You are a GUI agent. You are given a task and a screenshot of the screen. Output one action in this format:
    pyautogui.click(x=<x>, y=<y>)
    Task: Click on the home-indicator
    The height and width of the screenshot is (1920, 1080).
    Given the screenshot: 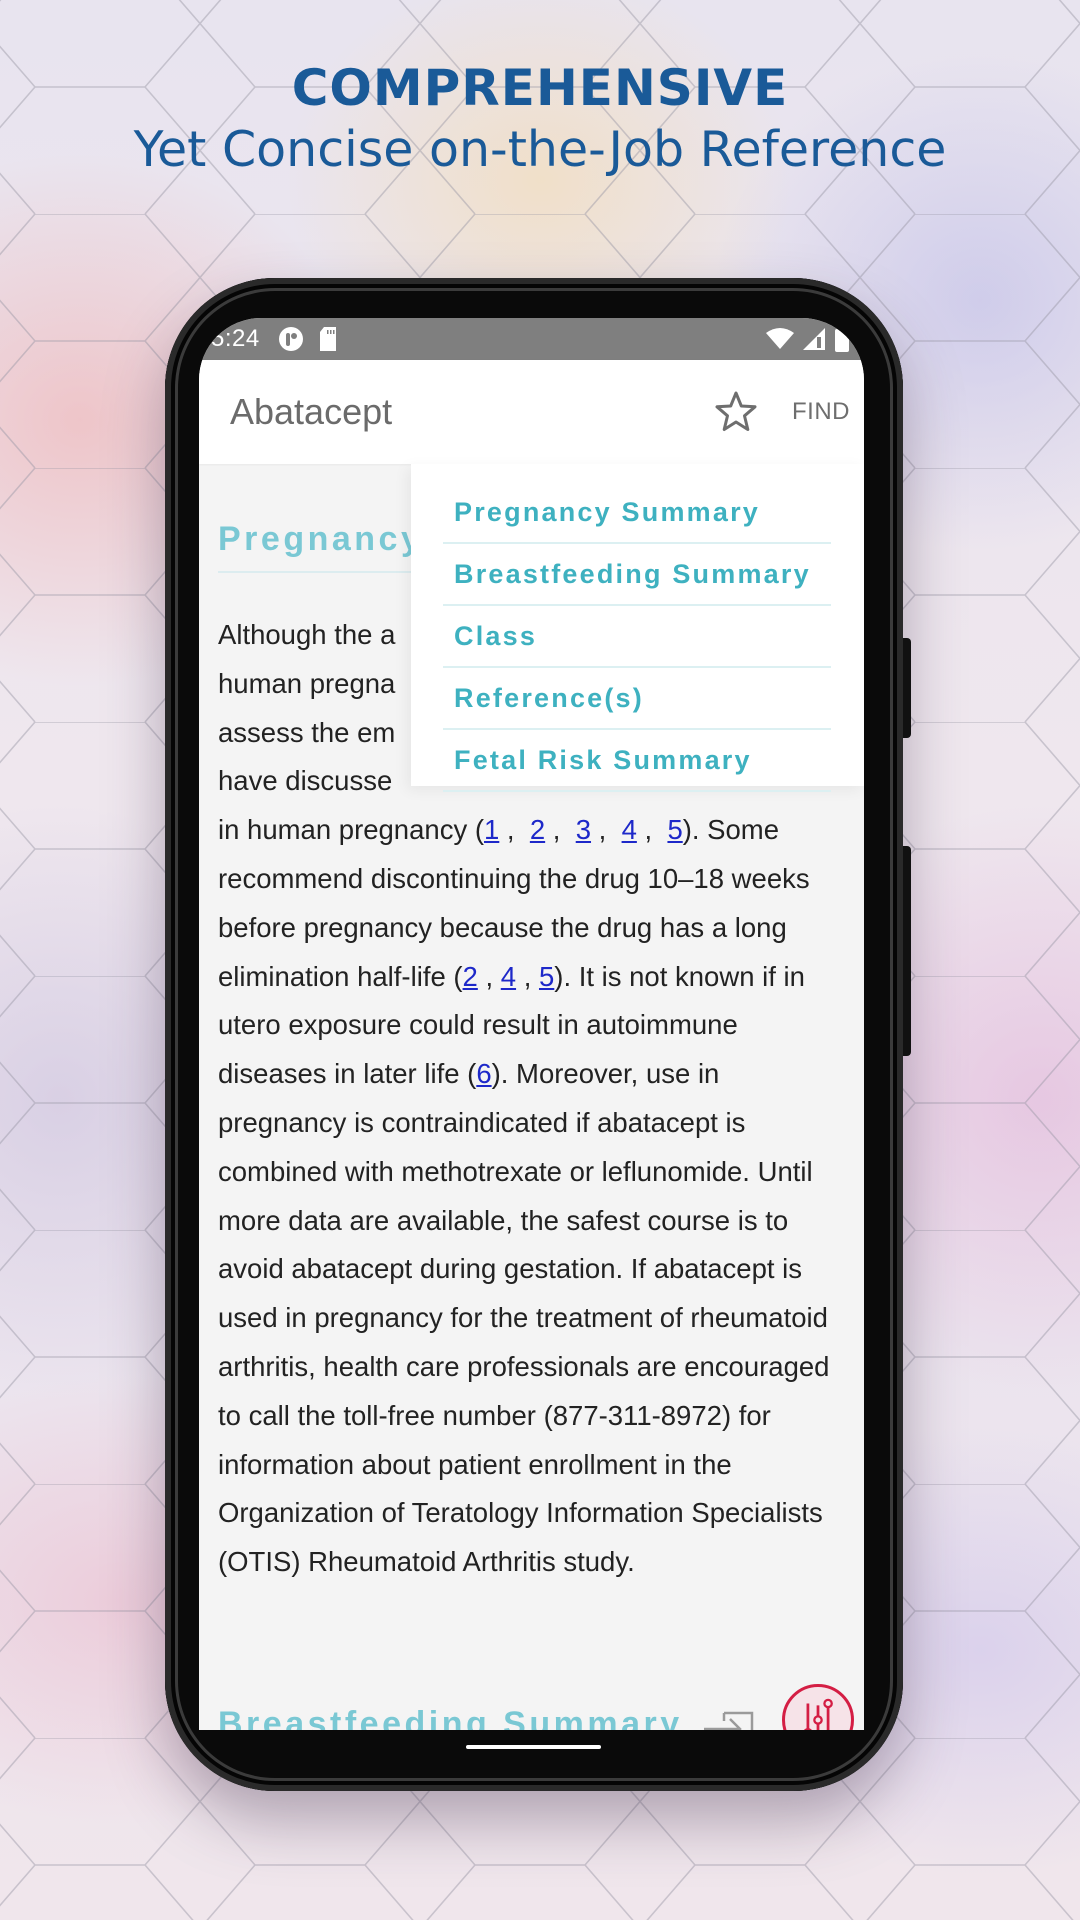 What is the action you would take?
    pyautogui.click(x=533, y=1747)
    